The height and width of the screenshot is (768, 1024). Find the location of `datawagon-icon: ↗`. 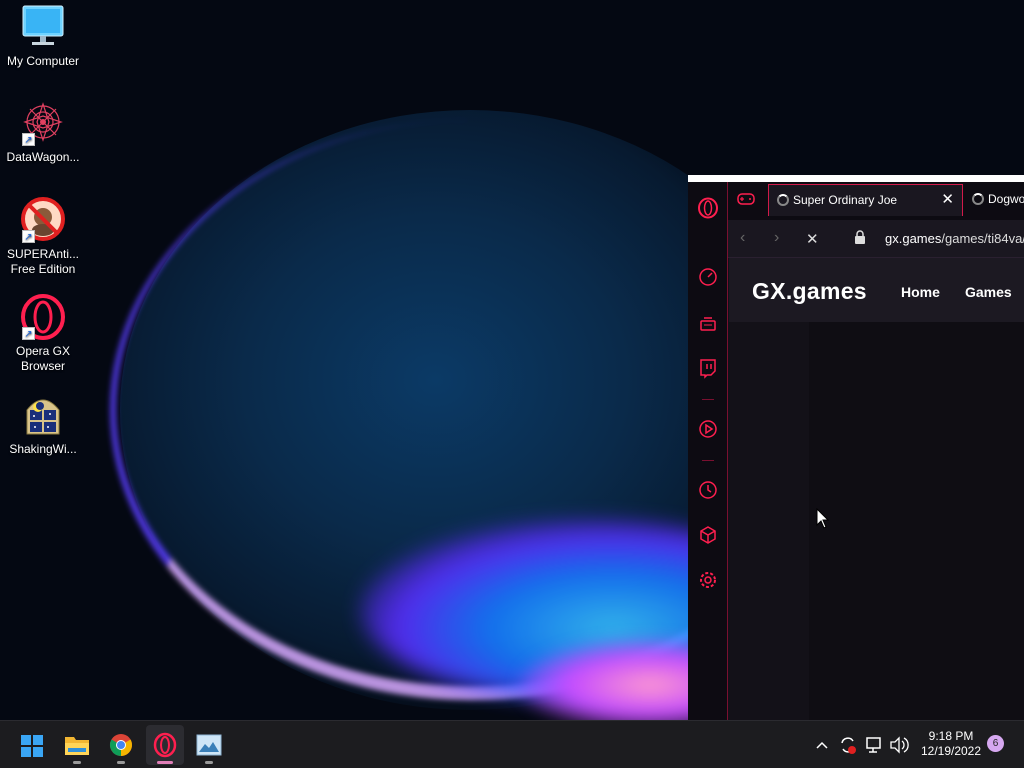

datawagon-icon: ↗ is located at coordinates (43, 123).